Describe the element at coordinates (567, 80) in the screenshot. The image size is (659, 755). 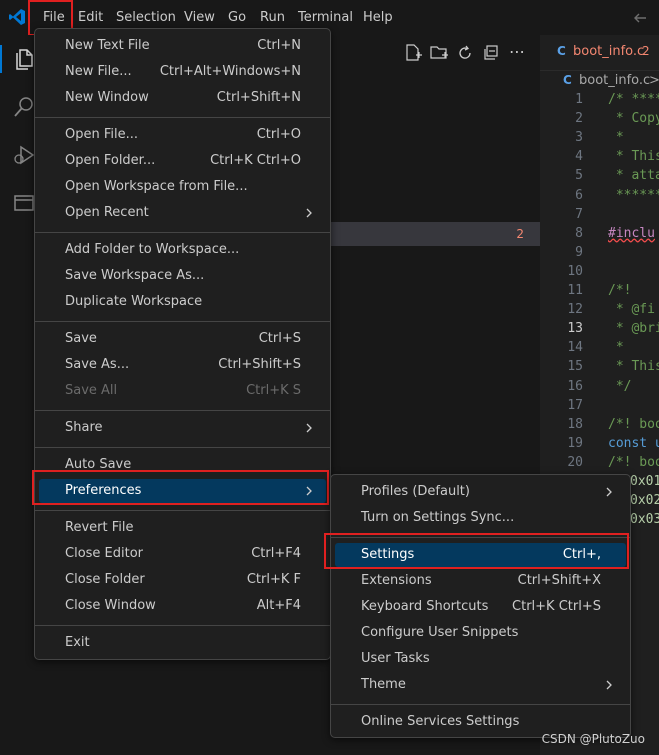
I see `breadcrumb-c-icon: C` at that location.